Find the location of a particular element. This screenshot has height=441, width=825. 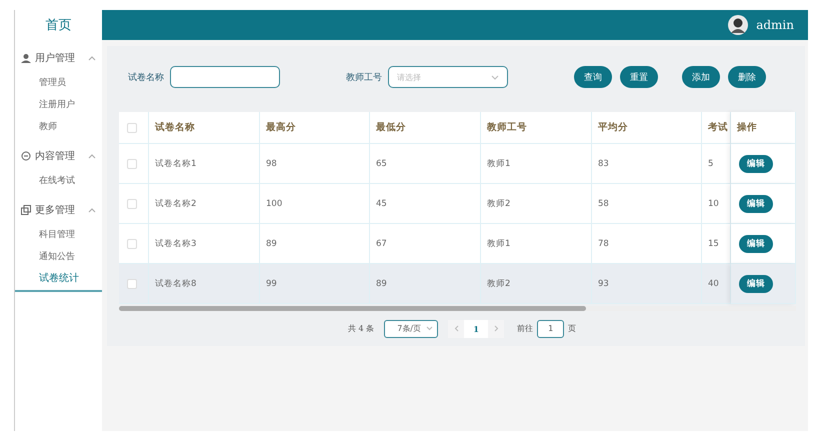

home-link: 首页 is located at coordinates (58, 25).